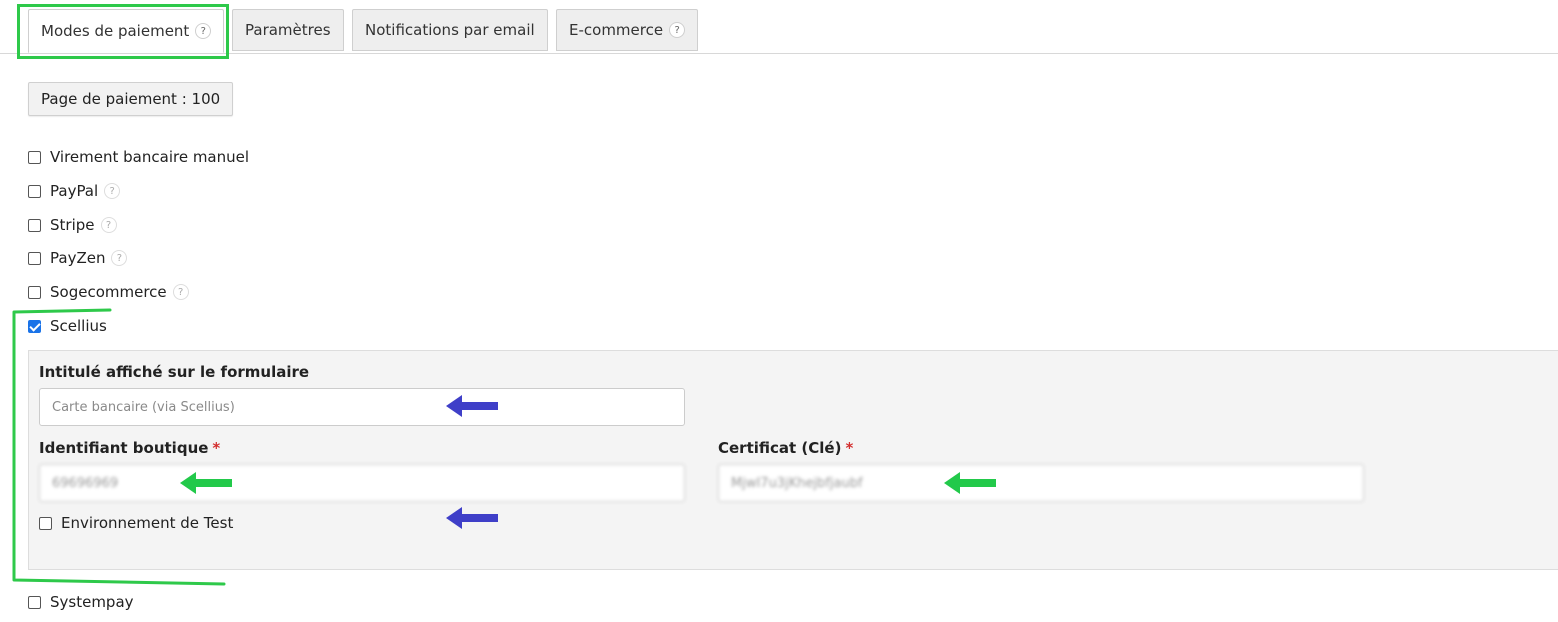 This screenshot has height=622, width=1558. I want to click on payment-method-label: Scellius, so click(78, 326).